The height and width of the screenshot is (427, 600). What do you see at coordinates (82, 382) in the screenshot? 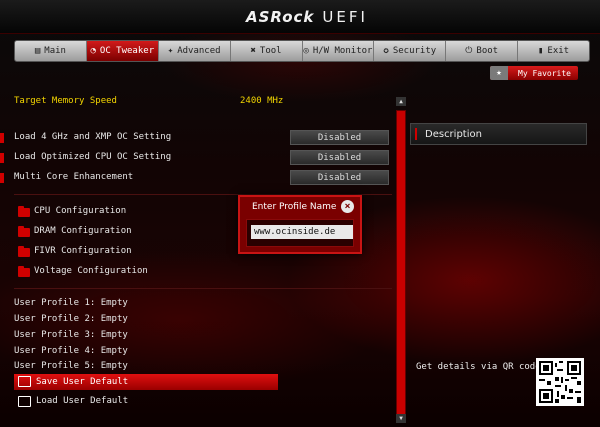
I see `save-user-default-label: Save User Default` at bounding box center [82, 382].